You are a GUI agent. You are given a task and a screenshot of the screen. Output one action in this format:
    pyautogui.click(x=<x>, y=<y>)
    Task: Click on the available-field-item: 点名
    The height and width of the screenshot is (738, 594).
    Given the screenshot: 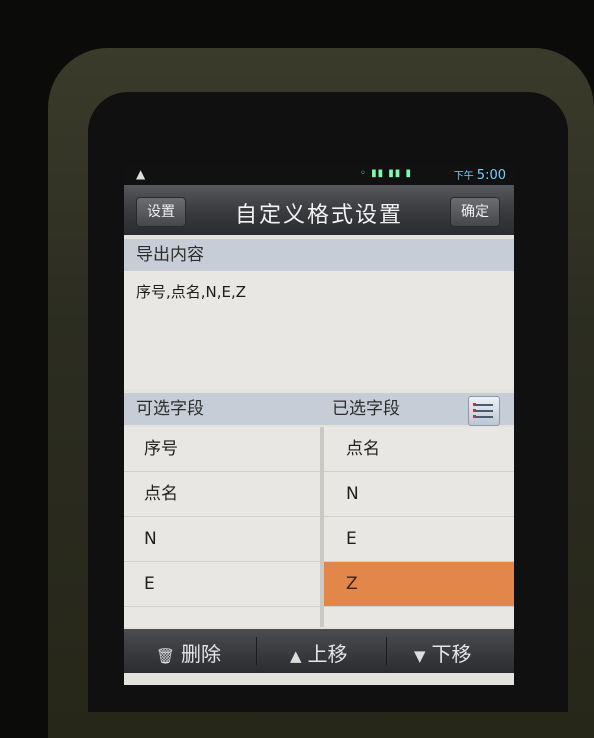 What is the action you would take?
    pyautogui.click(x=222, y=494)
    